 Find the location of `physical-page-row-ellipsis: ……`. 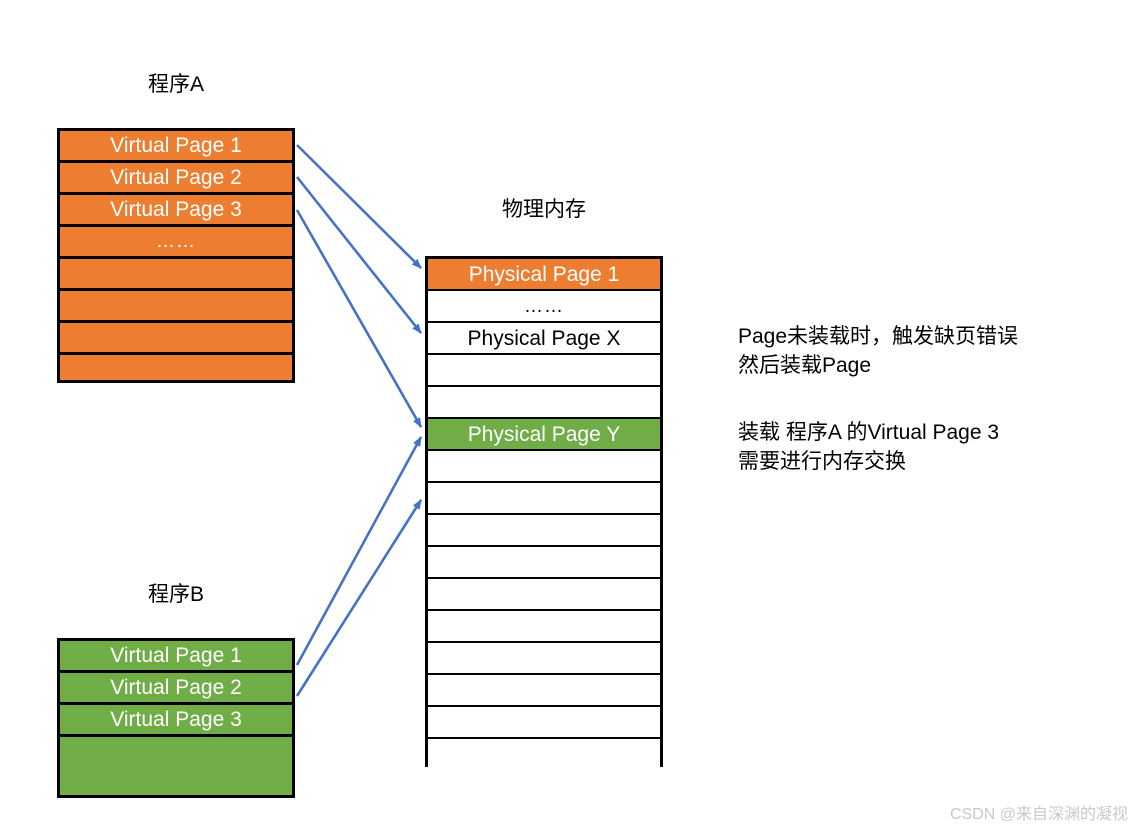

physical-page-row-ellipsis: …… is located at coordinates (544, 307).